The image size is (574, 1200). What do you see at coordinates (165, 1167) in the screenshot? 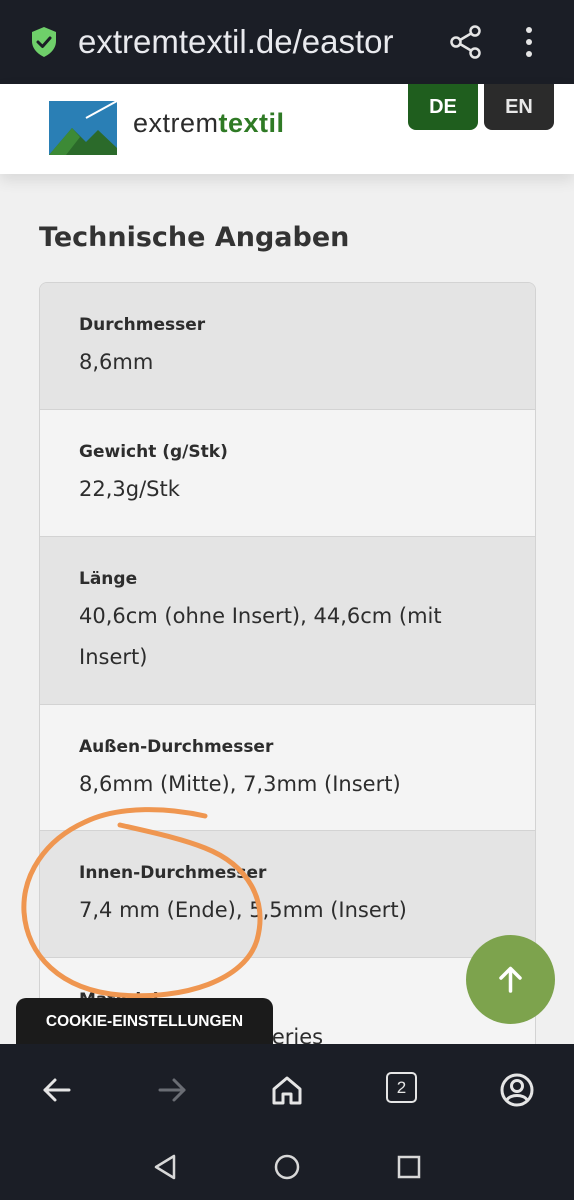
I see `system-back-icon` at bounding box center [165, 1167].